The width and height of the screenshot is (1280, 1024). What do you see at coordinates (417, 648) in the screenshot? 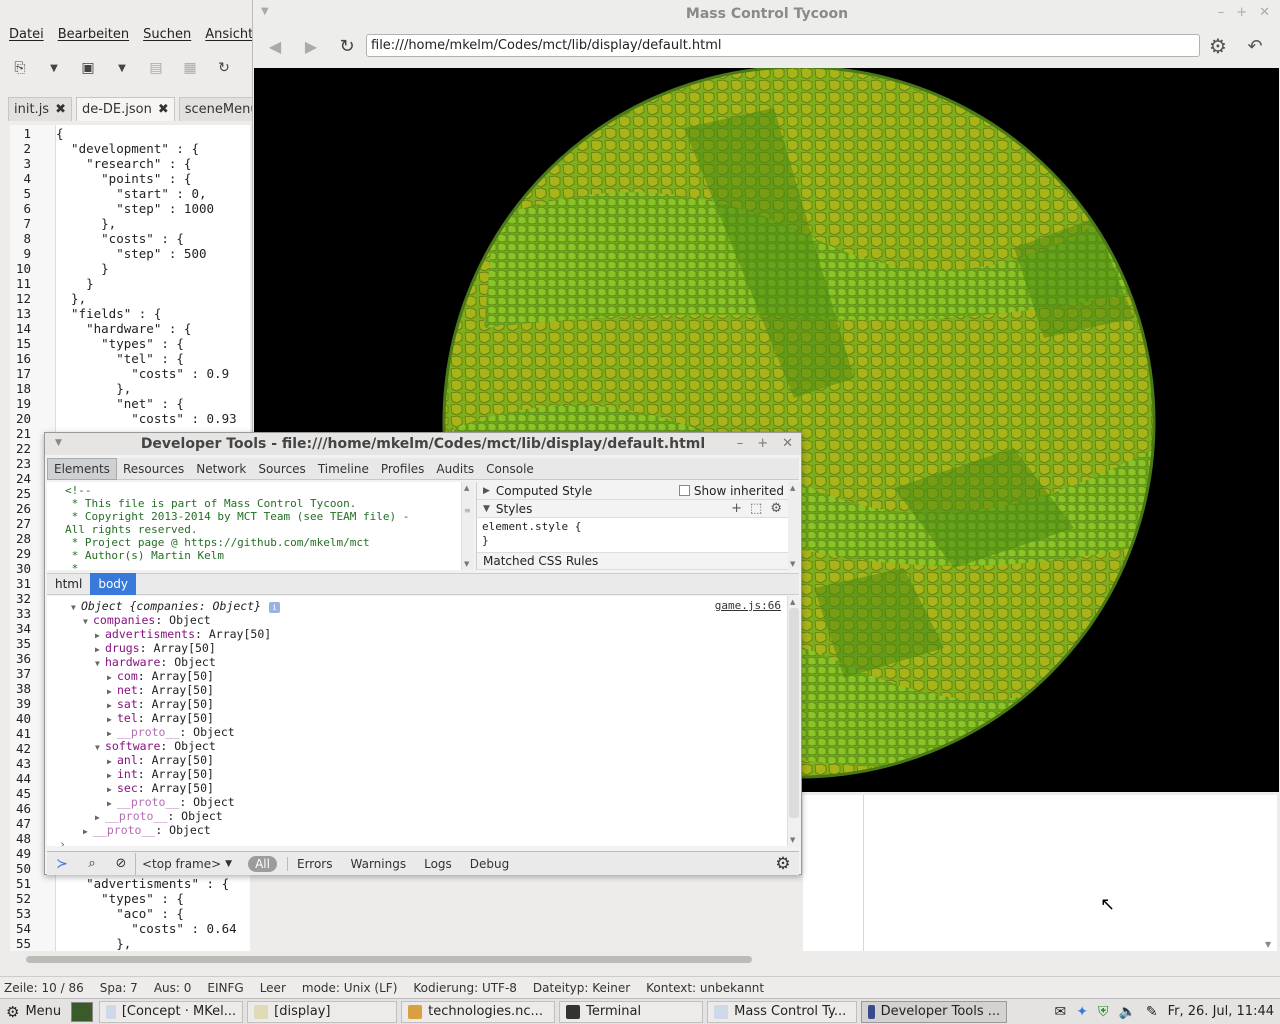
I see `console-tree-row: ▶ drugs: Array[50]` at bounding box center [417, 648].